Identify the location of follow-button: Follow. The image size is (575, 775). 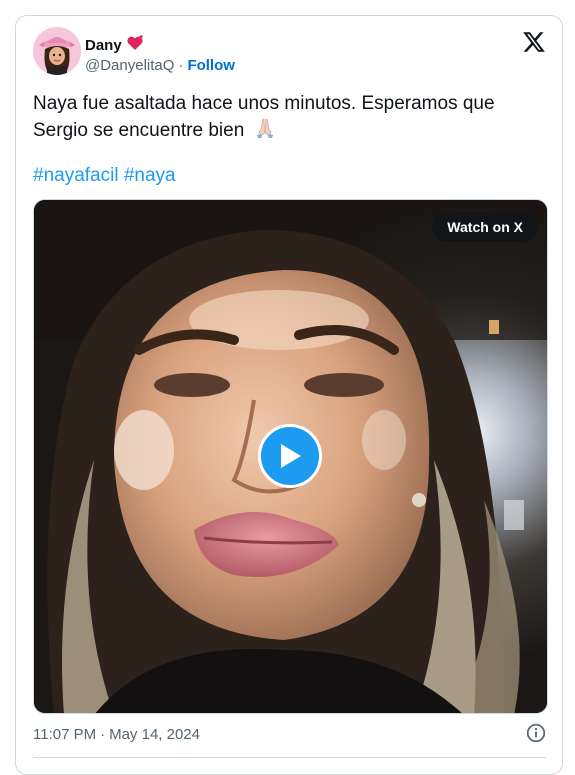
(211, 66).